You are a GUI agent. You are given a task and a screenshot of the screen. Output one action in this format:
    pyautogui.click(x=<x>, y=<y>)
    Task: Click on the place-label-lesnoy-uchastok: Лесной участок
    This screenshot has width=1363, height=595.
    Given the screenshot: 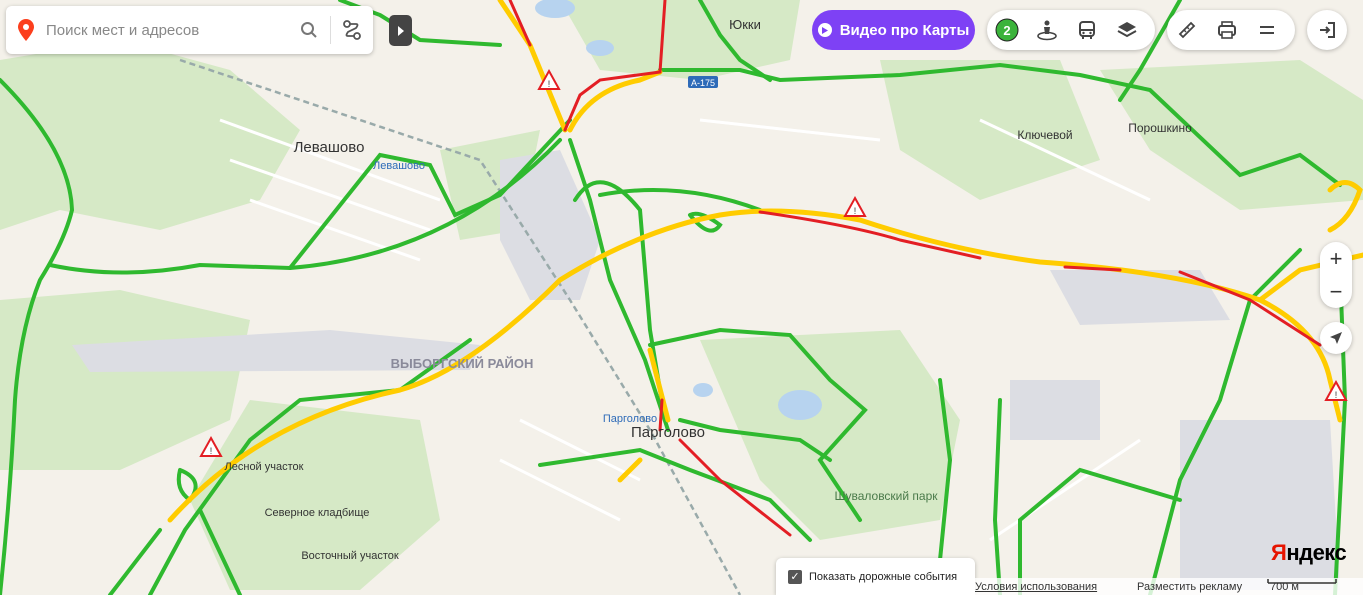 What is the action you would take?
    pyautogui.click(x=264, y=467)
    